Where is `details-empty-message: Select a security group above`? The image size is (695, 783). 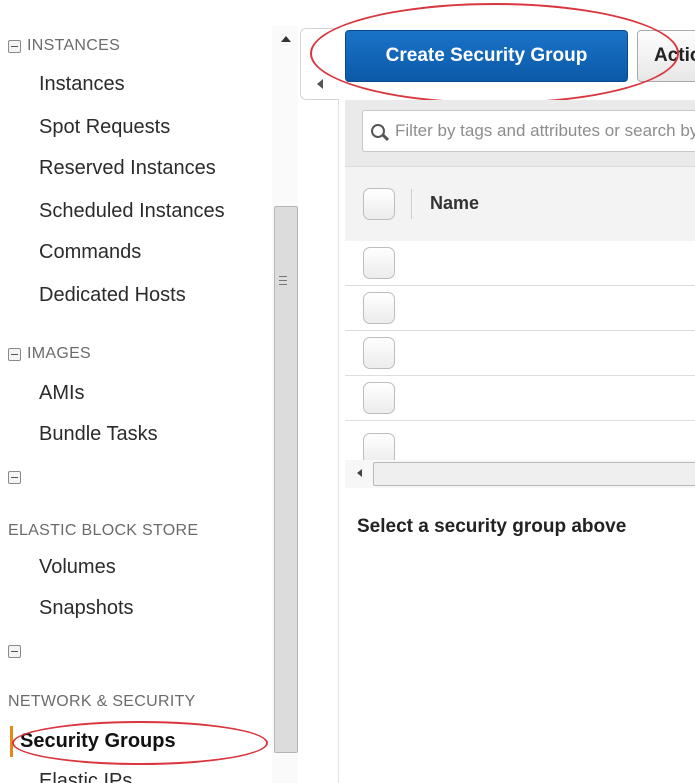
details-empty-message: Select a security group above is located at coordinates (492, 526).